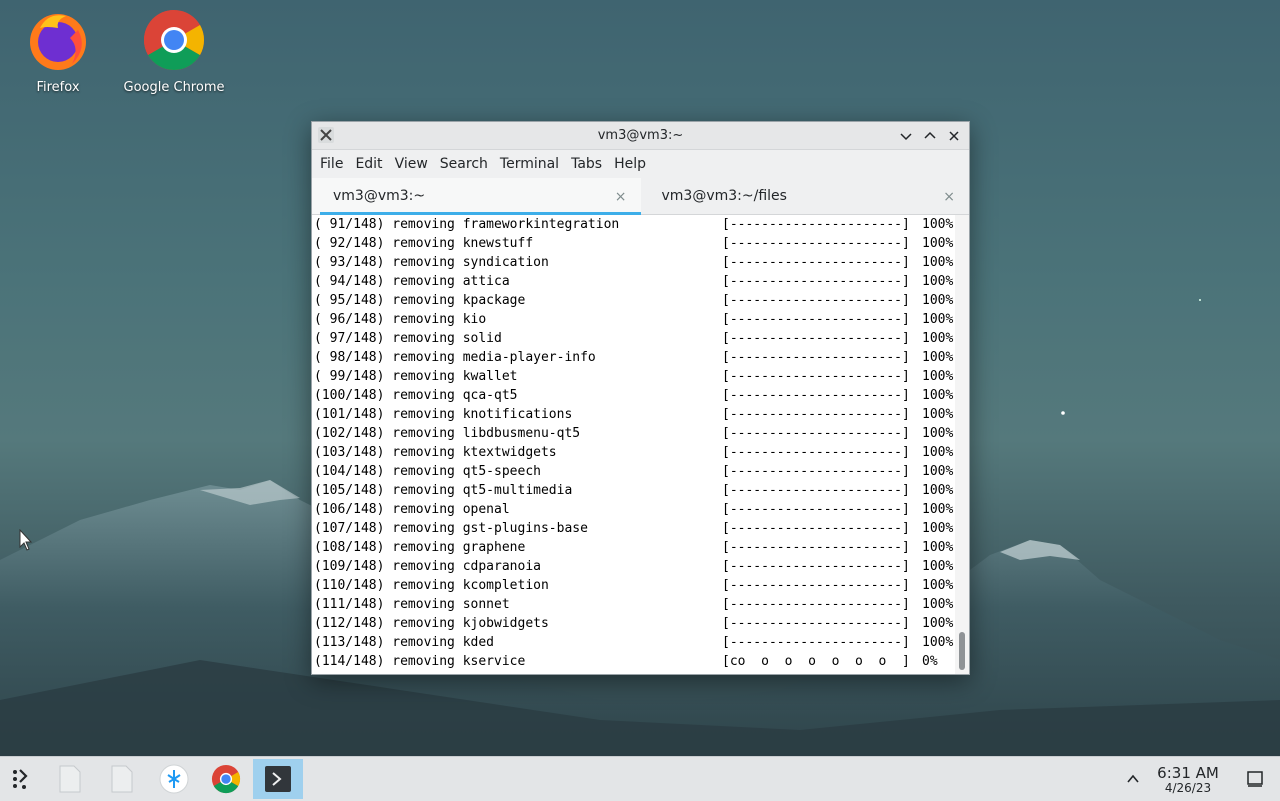  What do you see at coordinates (954, 136) in the screenshot?
I see `close-window-button` at bounding box center [954, 136].